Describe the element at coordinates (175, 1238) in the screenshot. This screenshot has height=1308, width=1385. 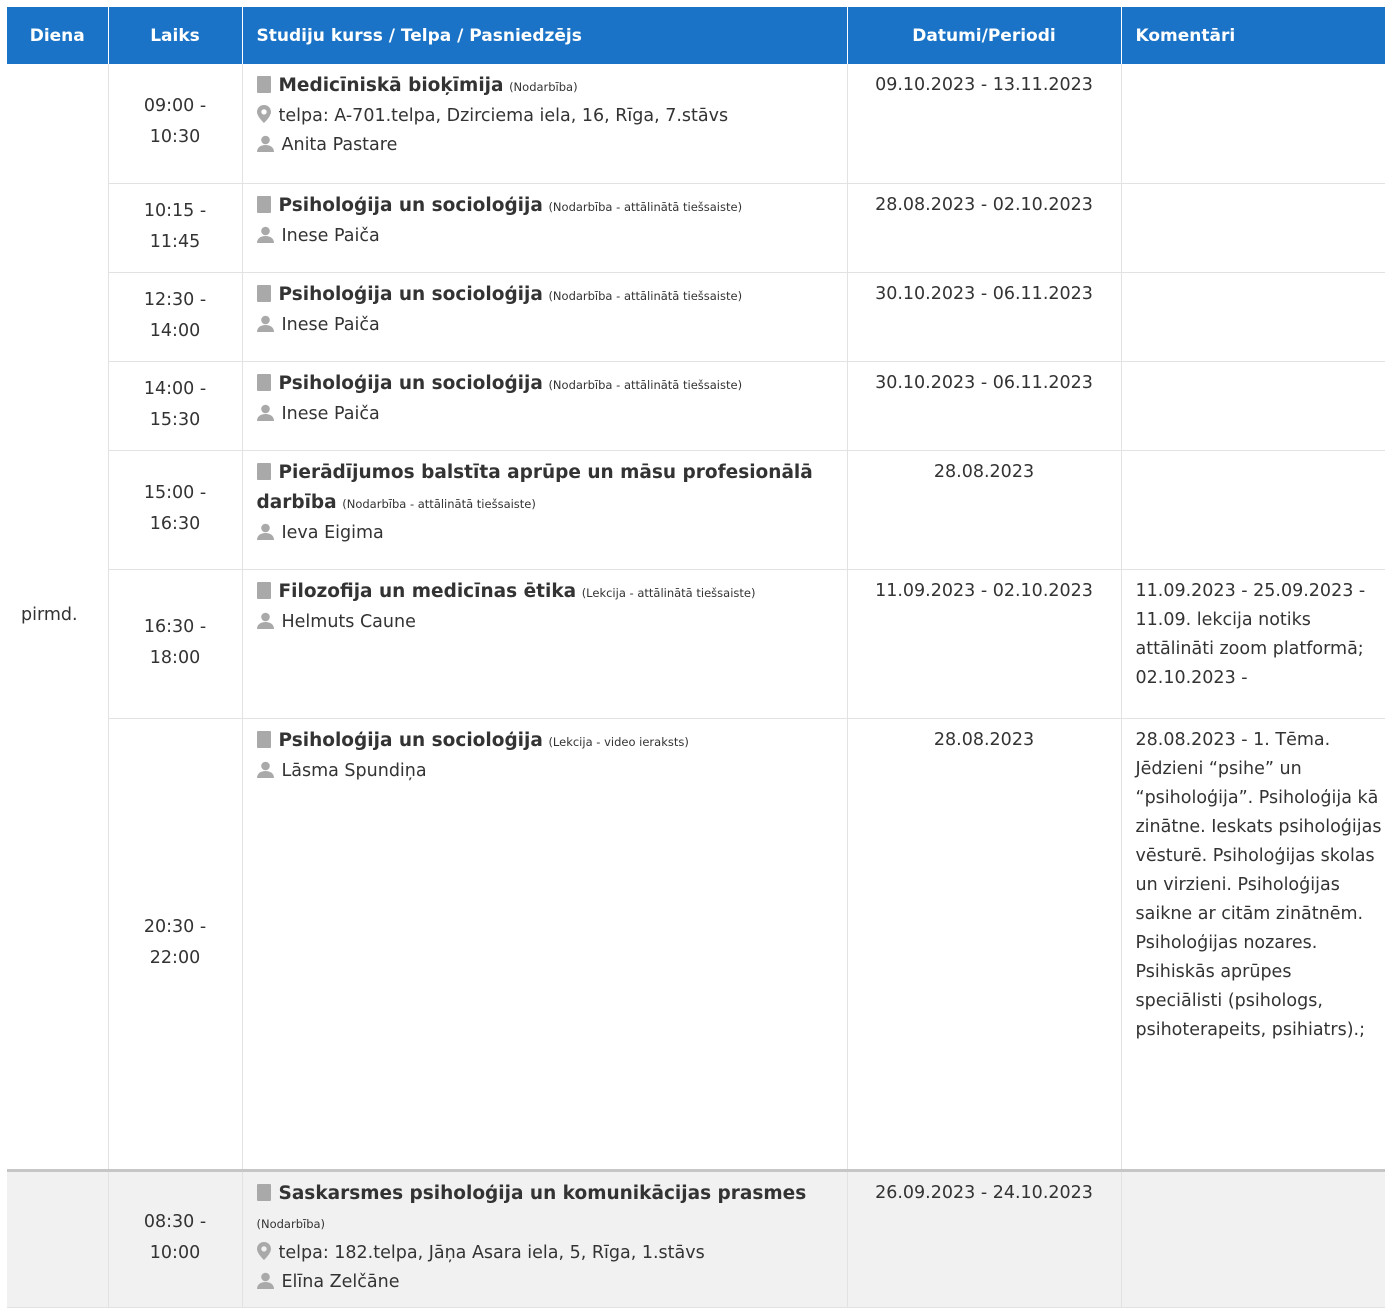
I see `time-cell: 08:30 - 10:00` at that location.